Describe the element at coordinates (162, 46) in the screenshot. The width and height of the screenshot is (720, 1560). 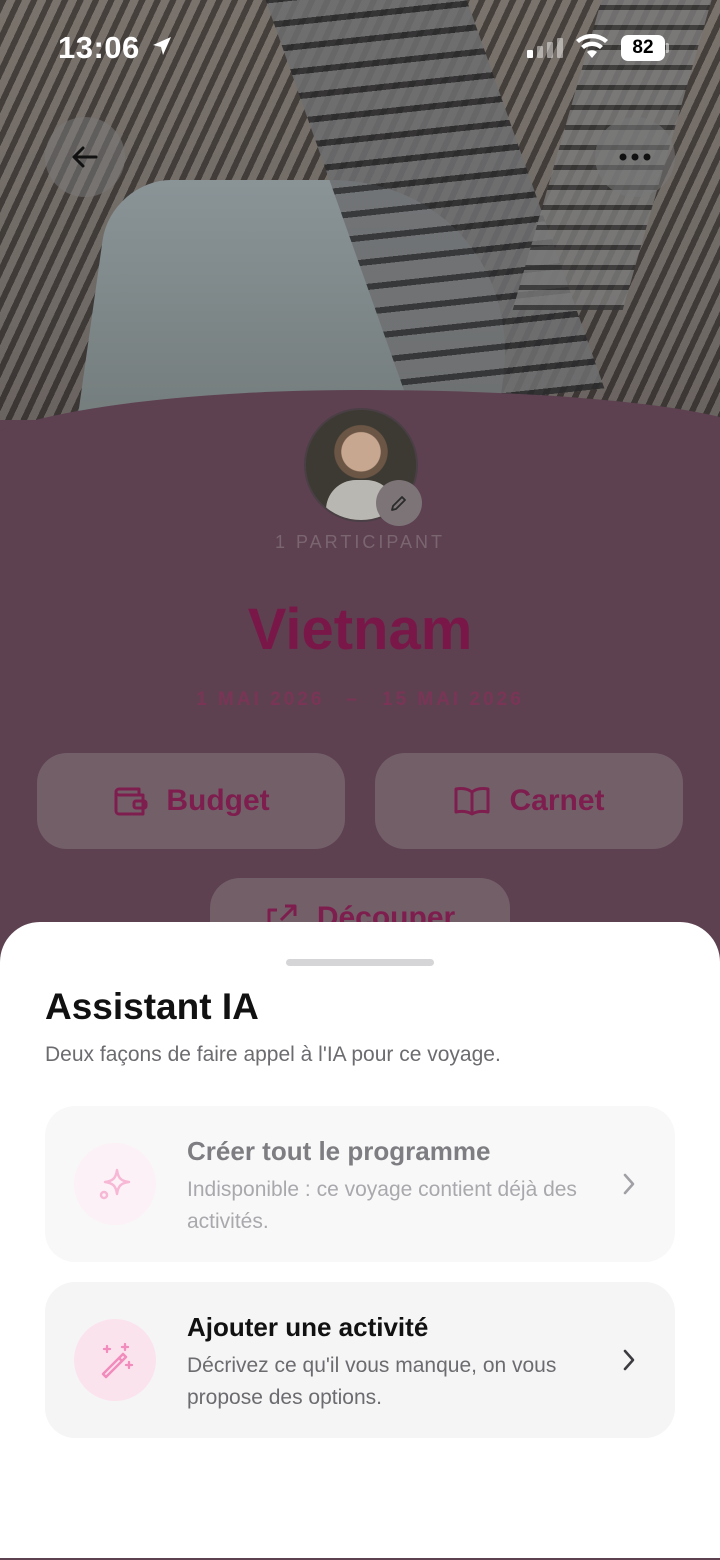
I see `location-arrow-icon` at that location.